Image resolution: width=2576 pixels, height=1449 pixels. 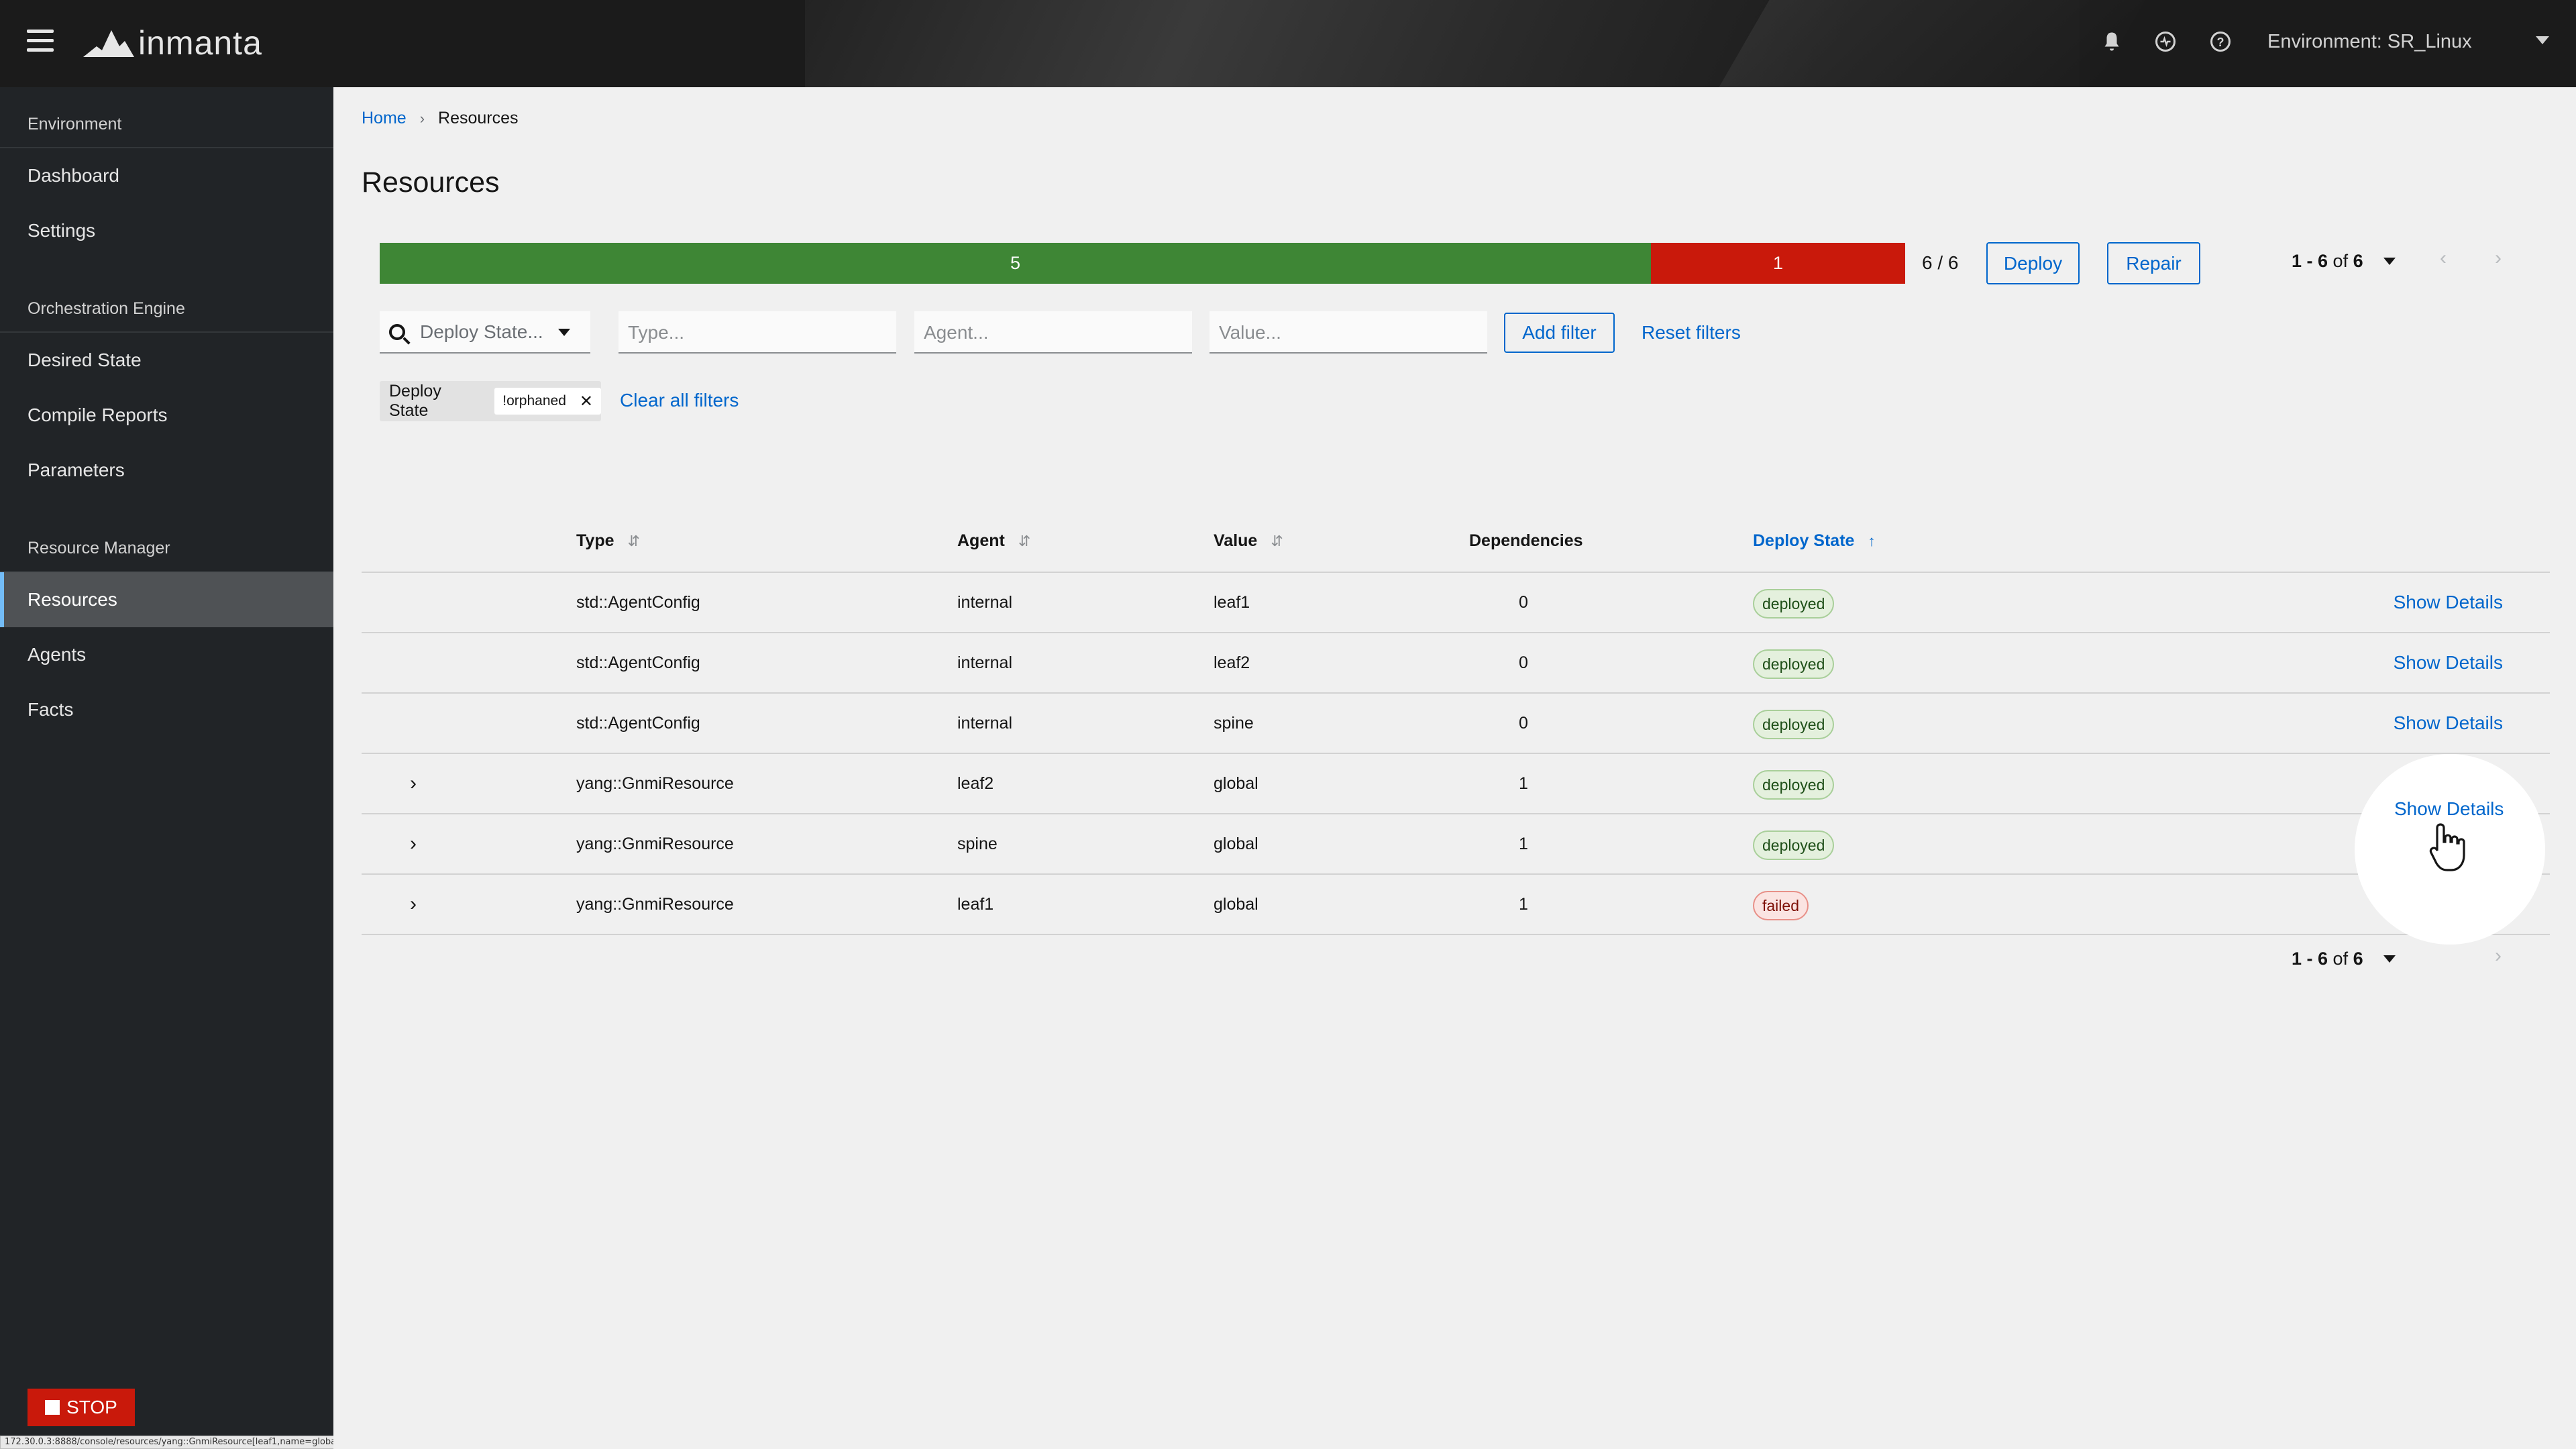 What do you see at coordinates (172, 43) in the screenshot?
I see `inmanta-logo: inmanta` at bounding box center [172, 43].